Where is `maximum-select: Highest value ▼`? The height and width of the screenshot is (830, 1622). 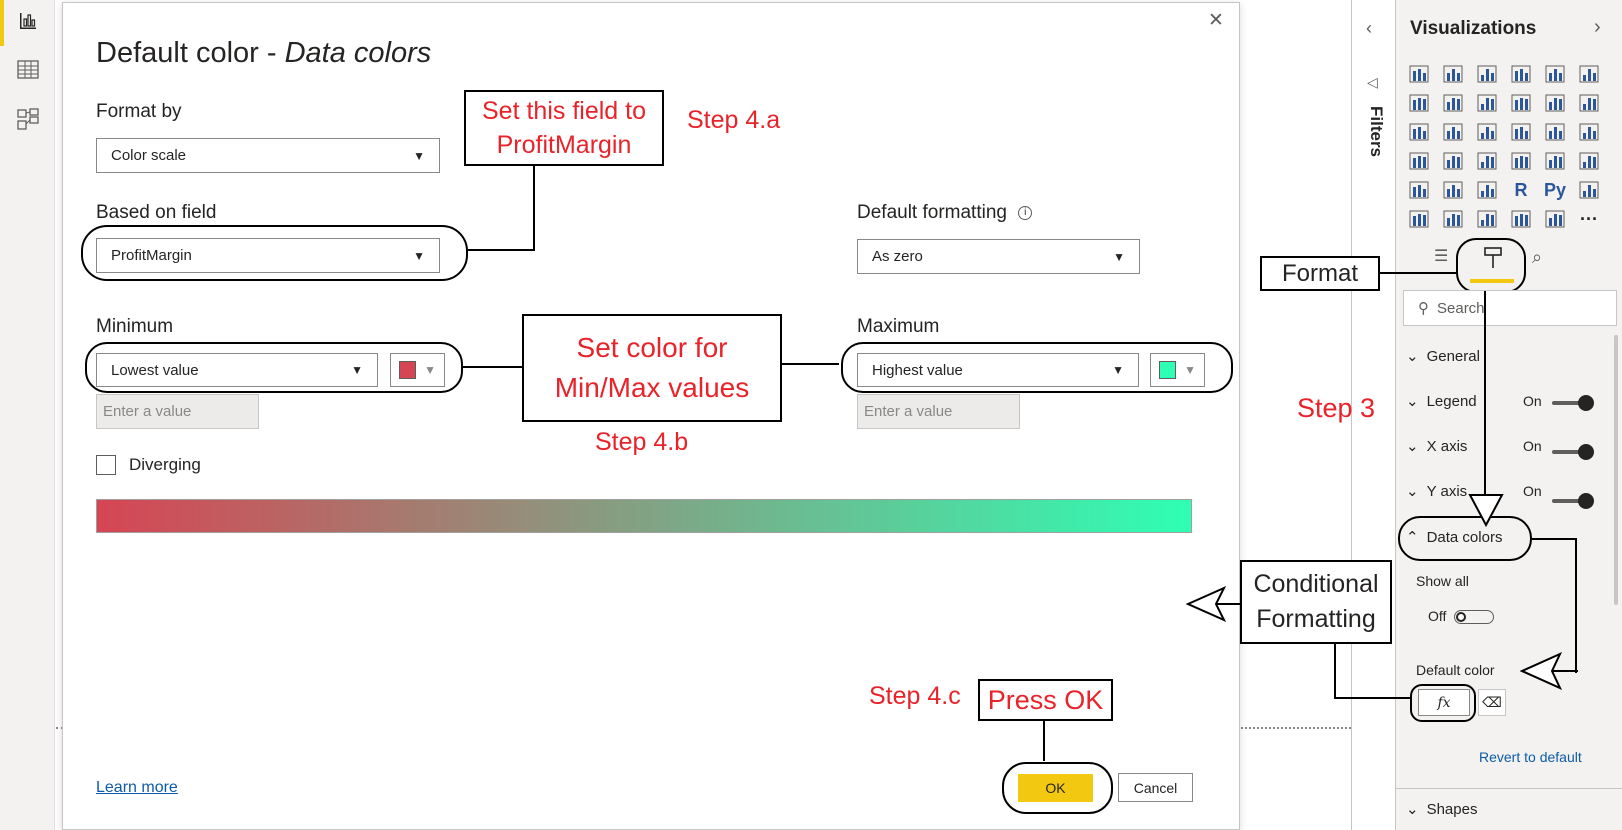
maximum-select: Highest value ▼ is located at coordinates (998, 370).